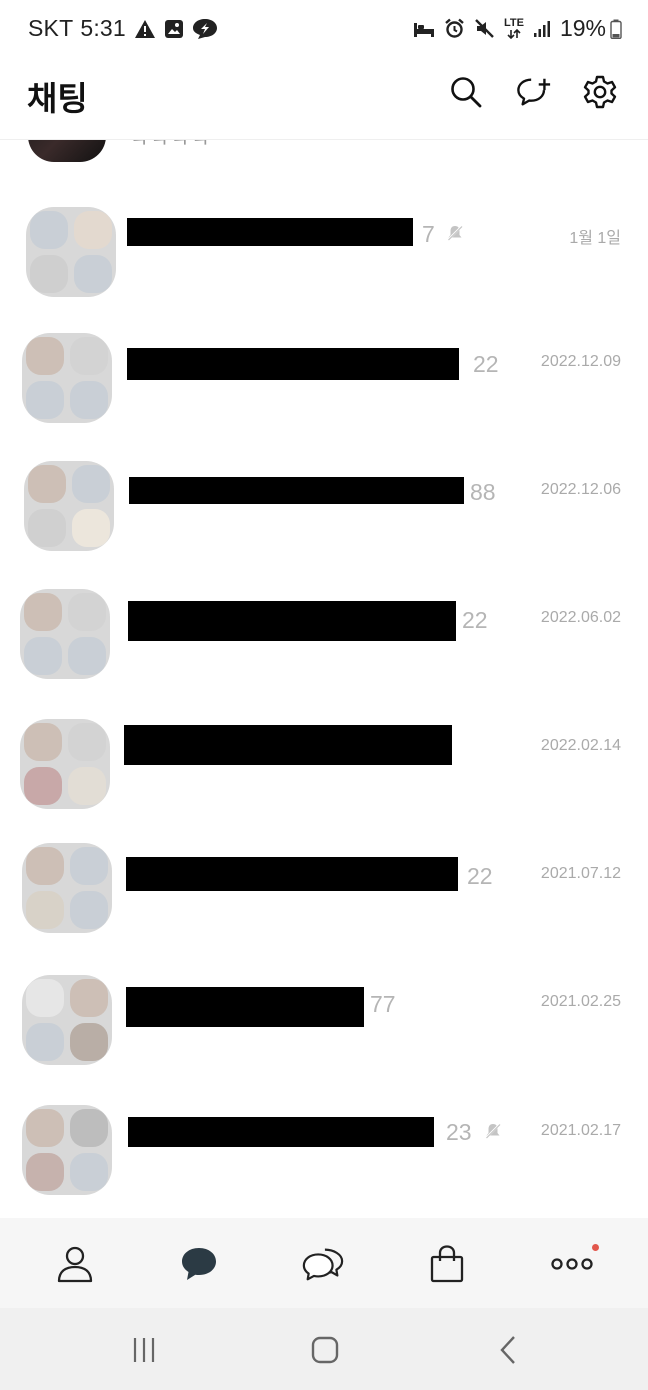  I want to click on recent-apps-button, so click(144, 1350).